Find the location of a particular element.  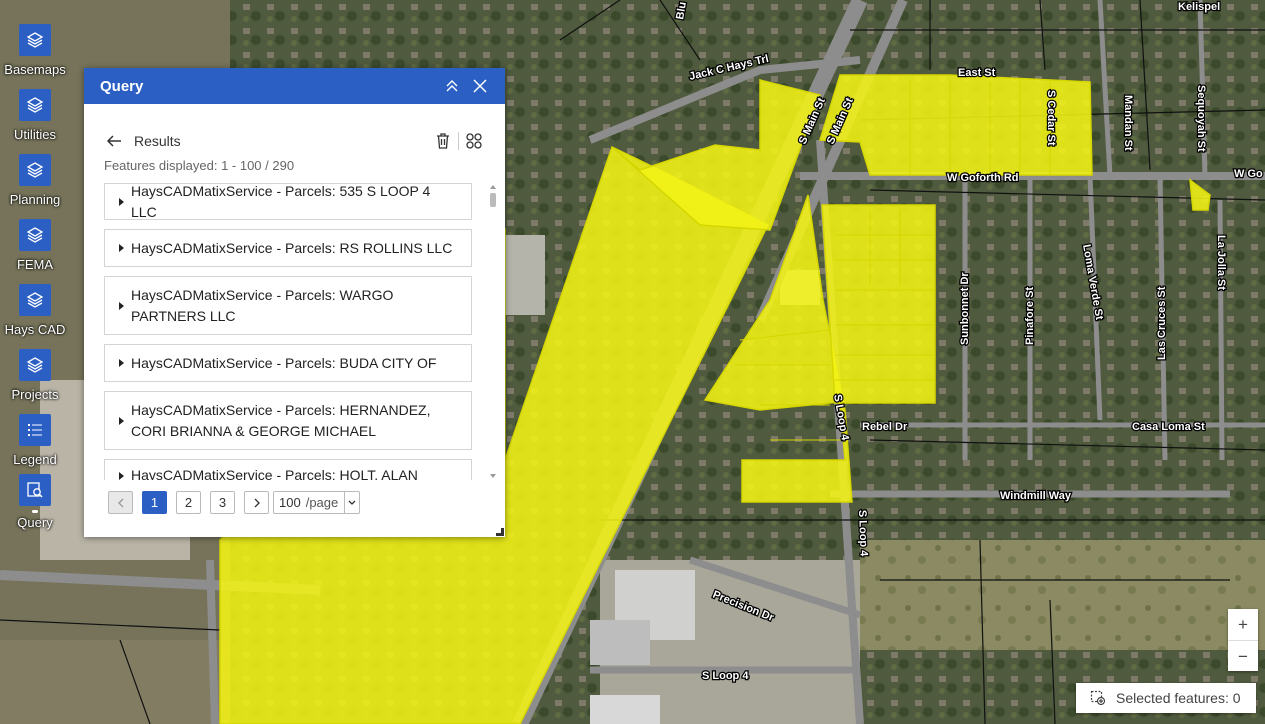

fema-tool: FEMA is located at coordinates (35, 245).